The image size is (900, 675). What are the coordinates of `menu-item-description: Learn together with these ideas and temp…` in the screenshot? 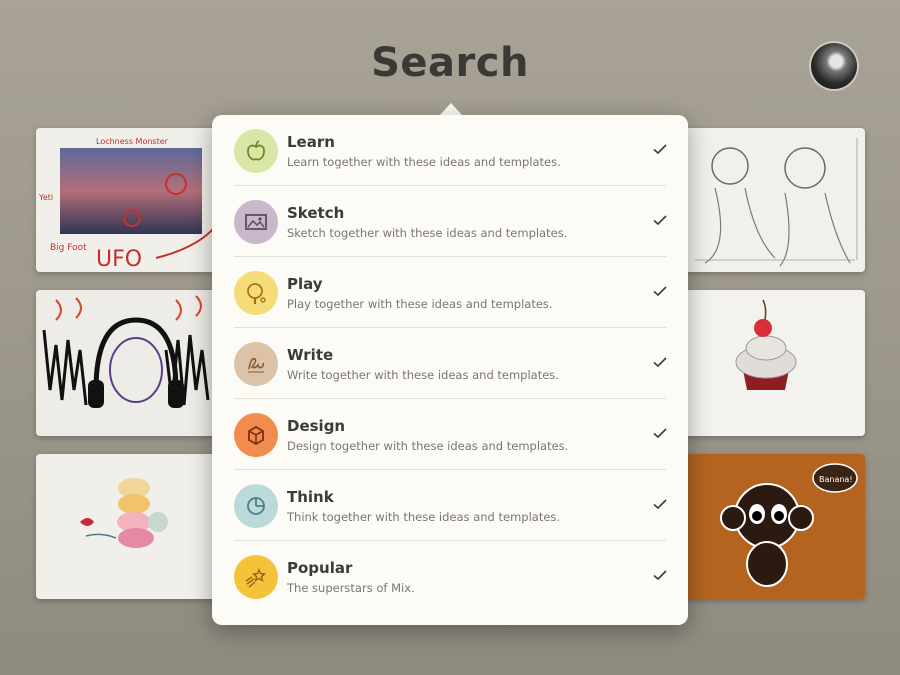 It's located at (424, 162).